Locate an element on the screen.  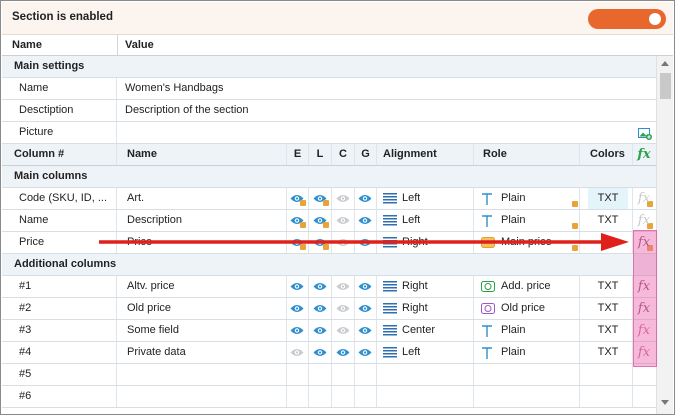
column-header-role: Role is located at coordinates (495, 154).